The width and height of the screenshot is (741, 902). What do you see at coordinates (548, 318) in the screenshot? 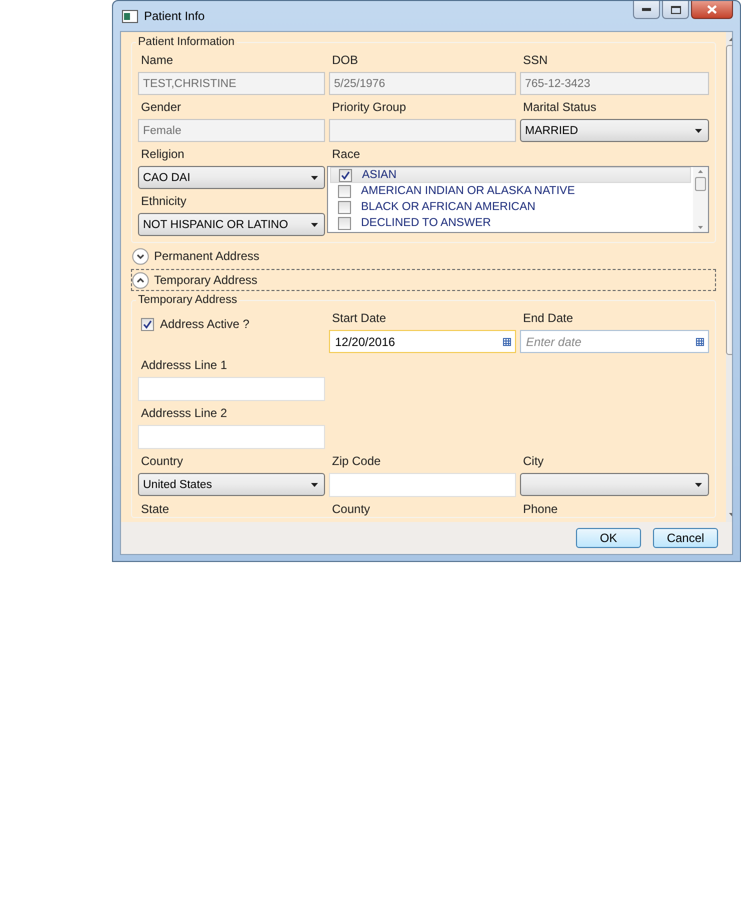
I see `field-label: End Date` at bounding box center [548, 318].